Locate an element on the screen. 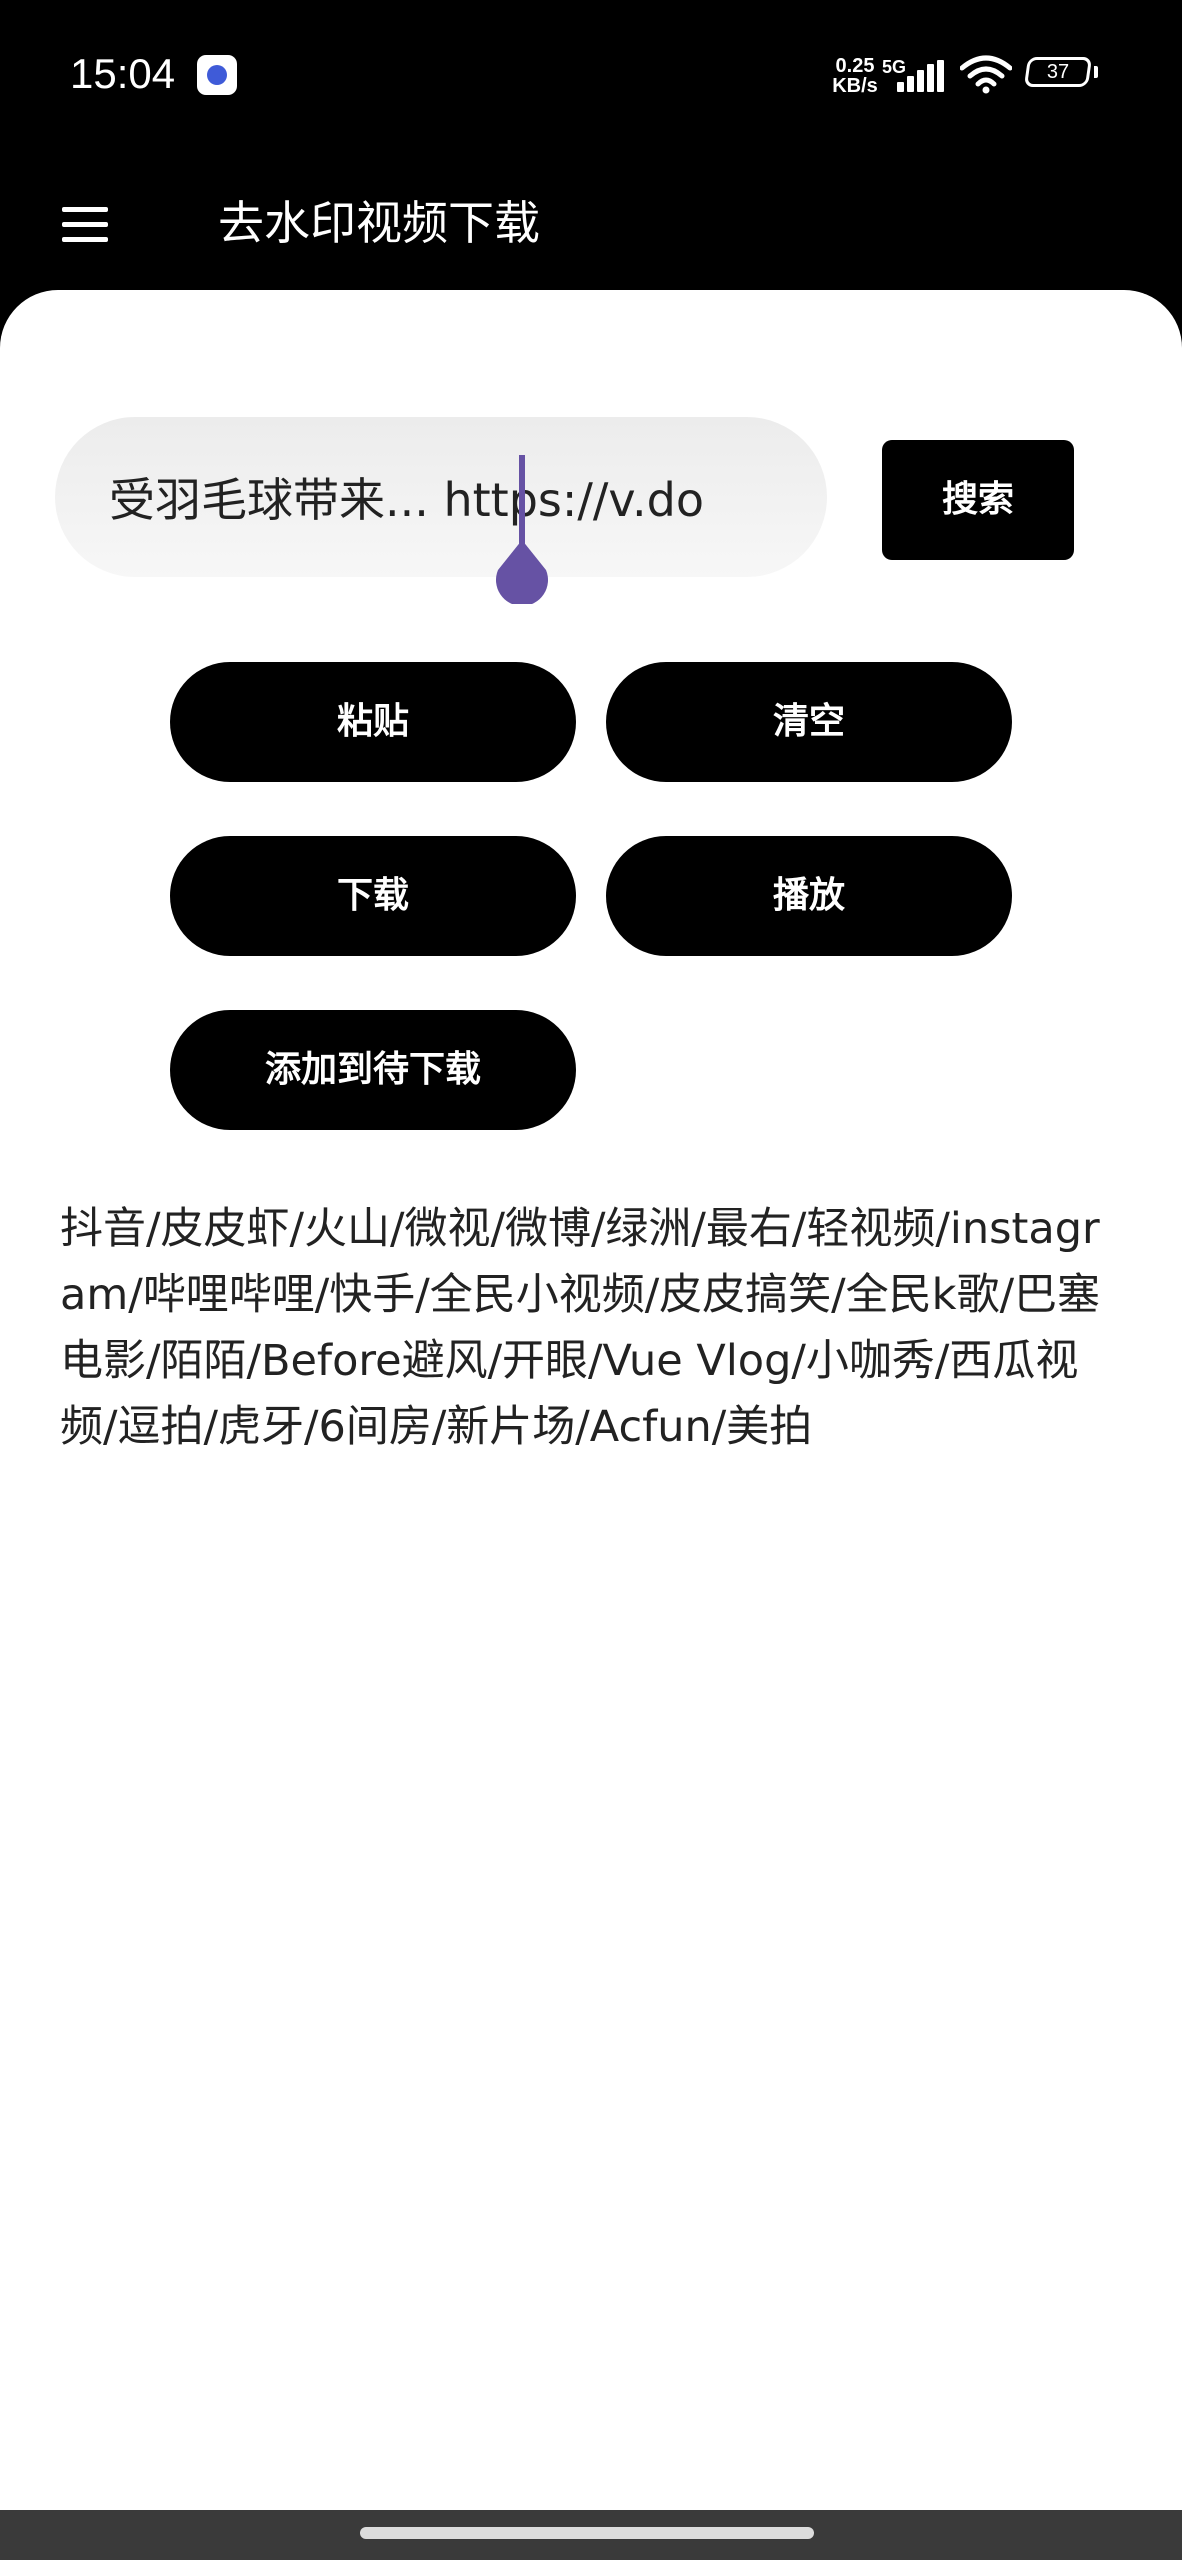 This screenshot has width=1182, height=2560. app-notification-icon is located at coordinates (217, 75).